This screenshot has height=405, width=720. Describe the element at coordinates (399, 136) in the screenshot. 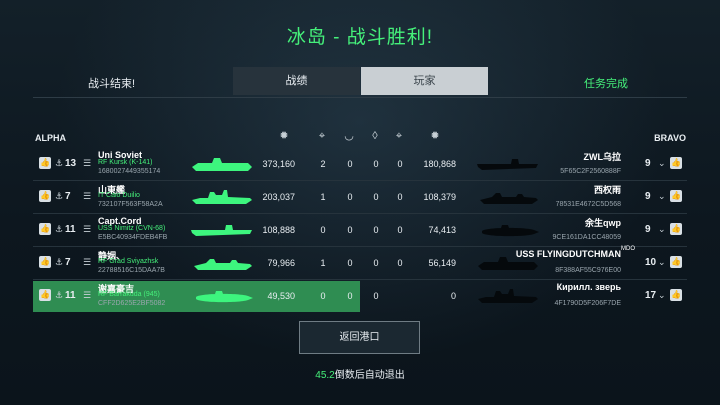

I see `assist-crosshair-icon: ⌖` at that location.